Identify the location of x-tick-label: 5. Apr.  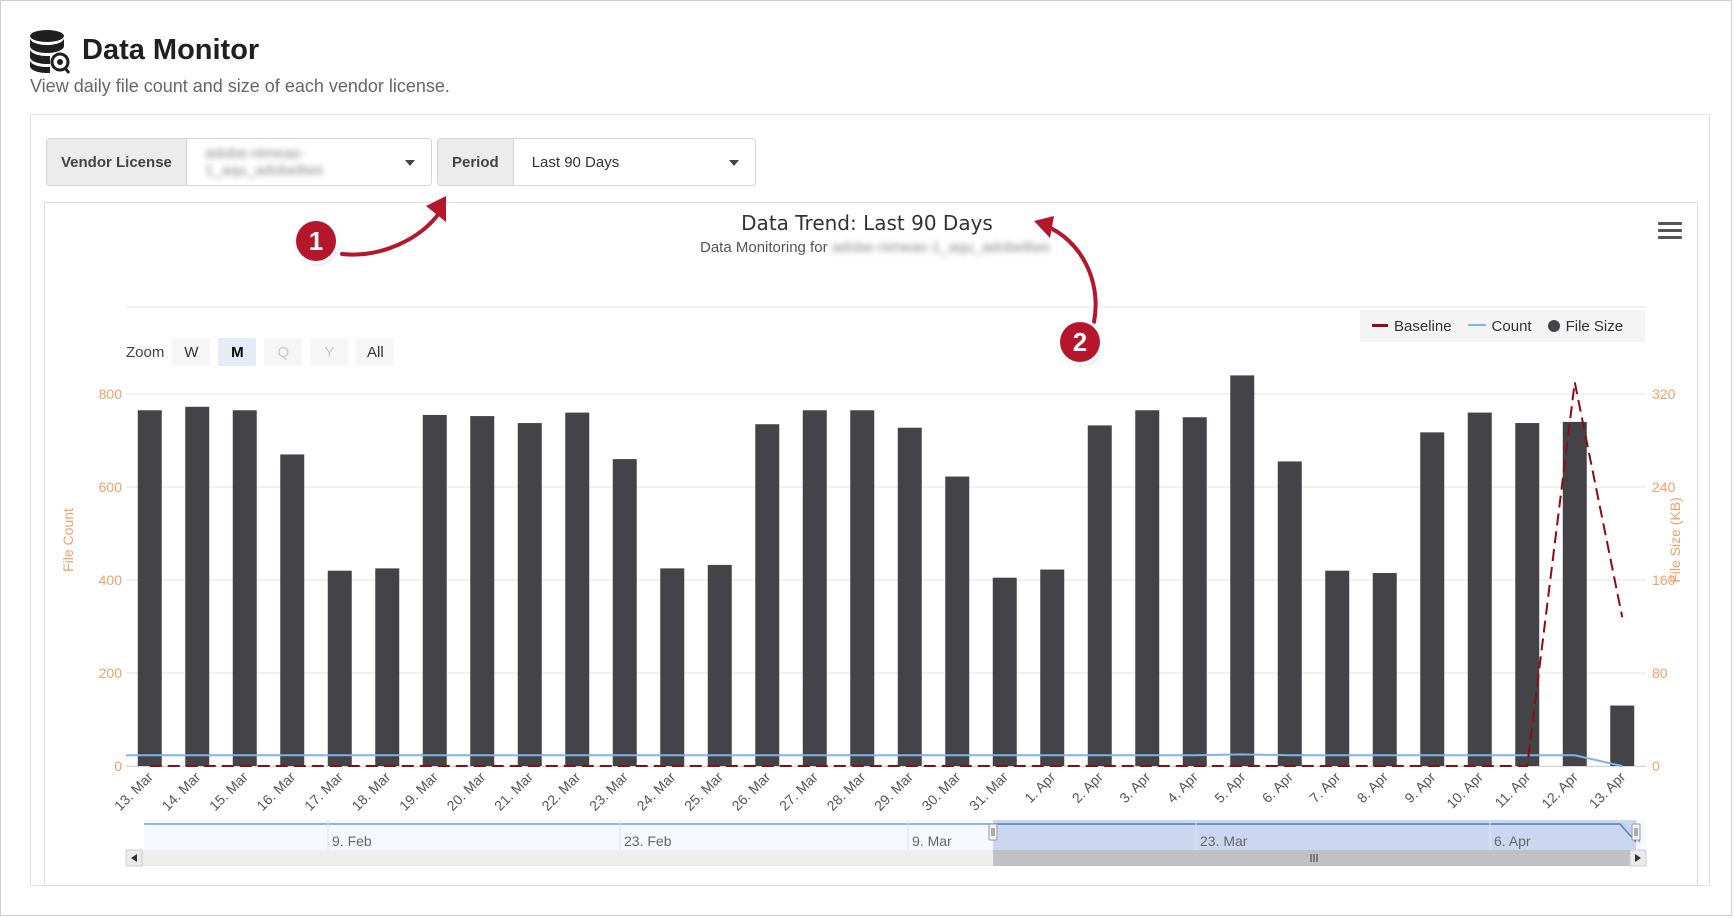
(1229, 787).